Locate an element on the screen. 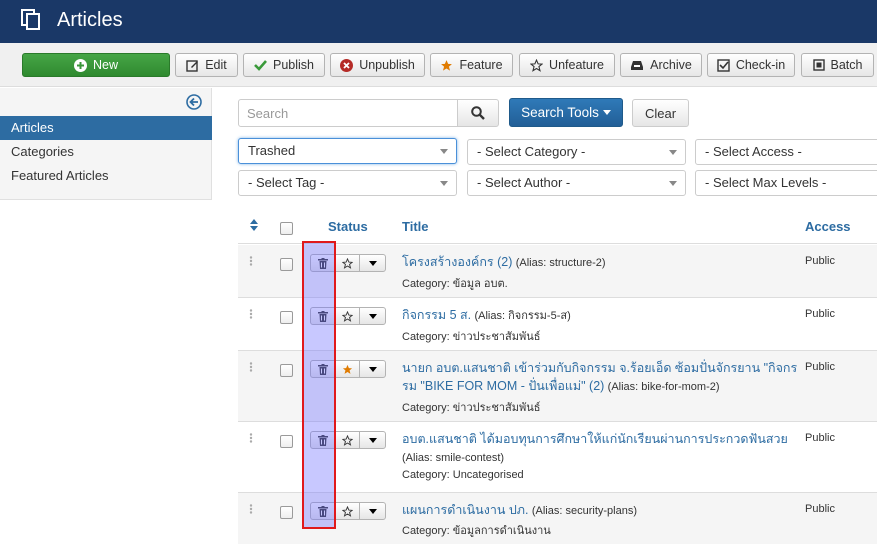 Image resolution: width=877 pixels, height=544 pixels. article-alias: (Alias: กิจกรรม-5-ส) is located at coordinates (522, 316).